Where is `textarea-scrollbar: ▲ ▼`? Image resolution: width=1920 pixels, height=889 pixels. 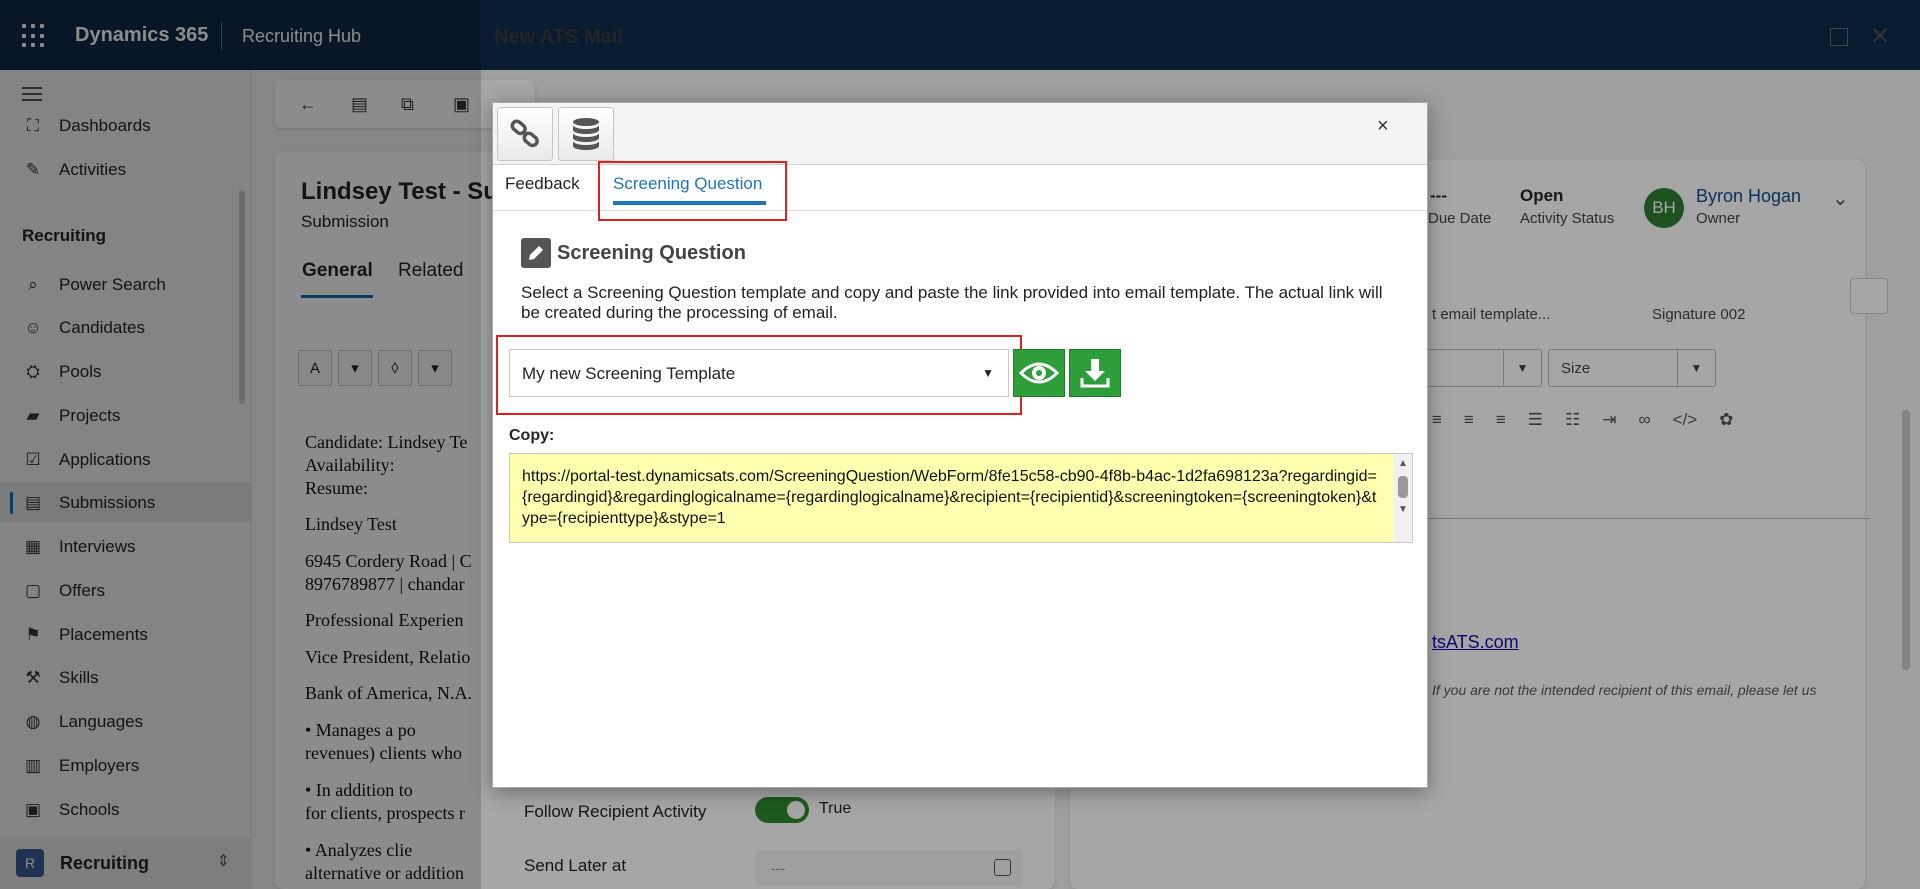 textarea-scrollbar: ▲ ▼ is located at coordinates (1403, 498).